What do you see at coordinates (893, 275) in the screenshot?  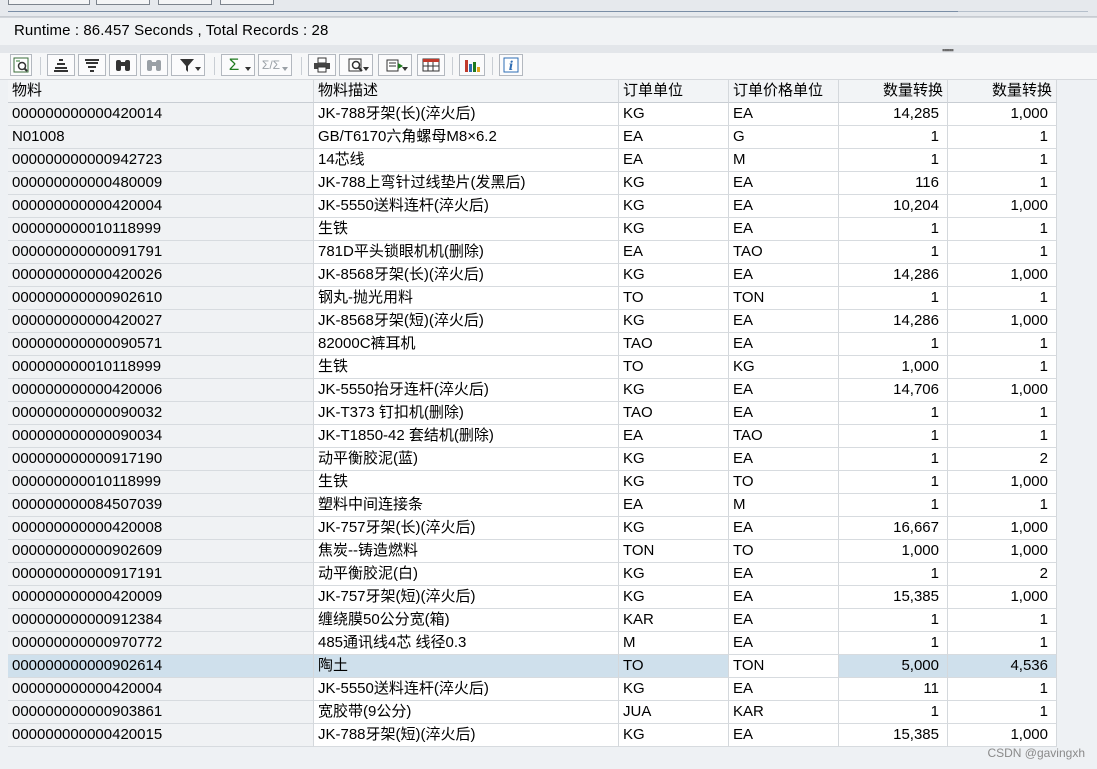 I see `conversion-1-cell: 14,286` at bounding box center [893, 275].